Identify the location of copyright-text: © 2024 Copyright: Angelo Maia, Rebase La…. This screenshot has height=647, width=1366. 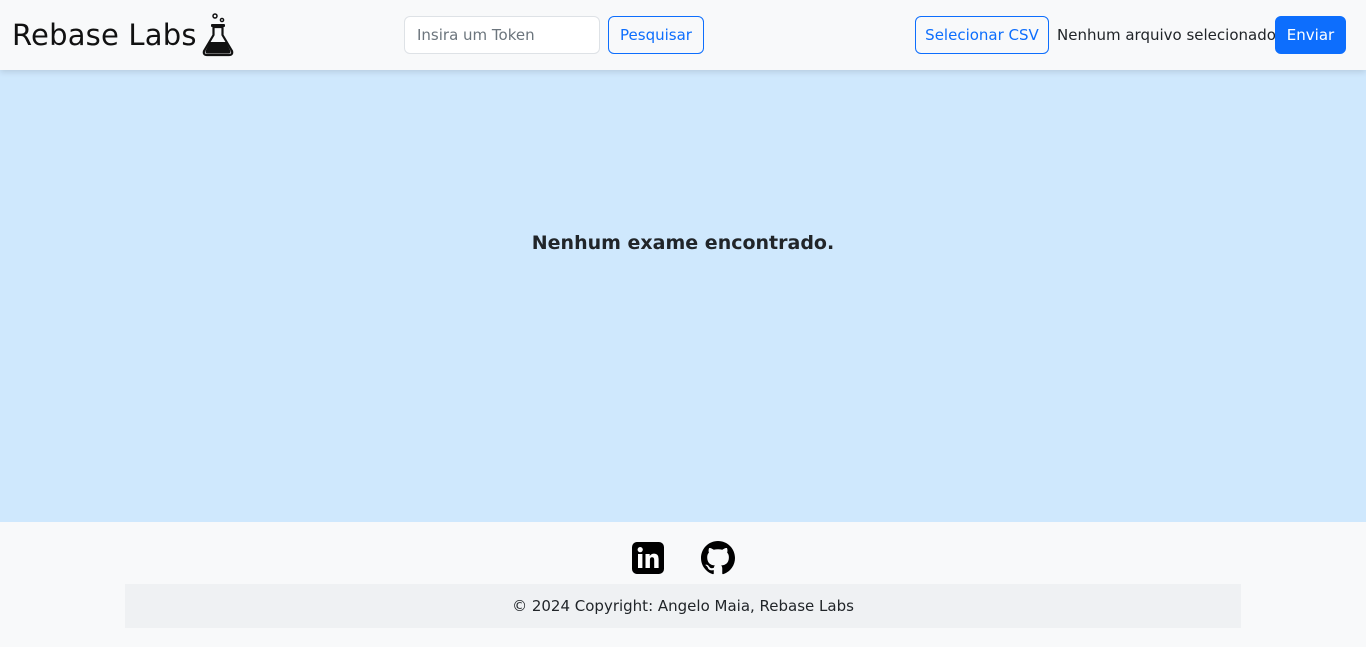
(683, 606).